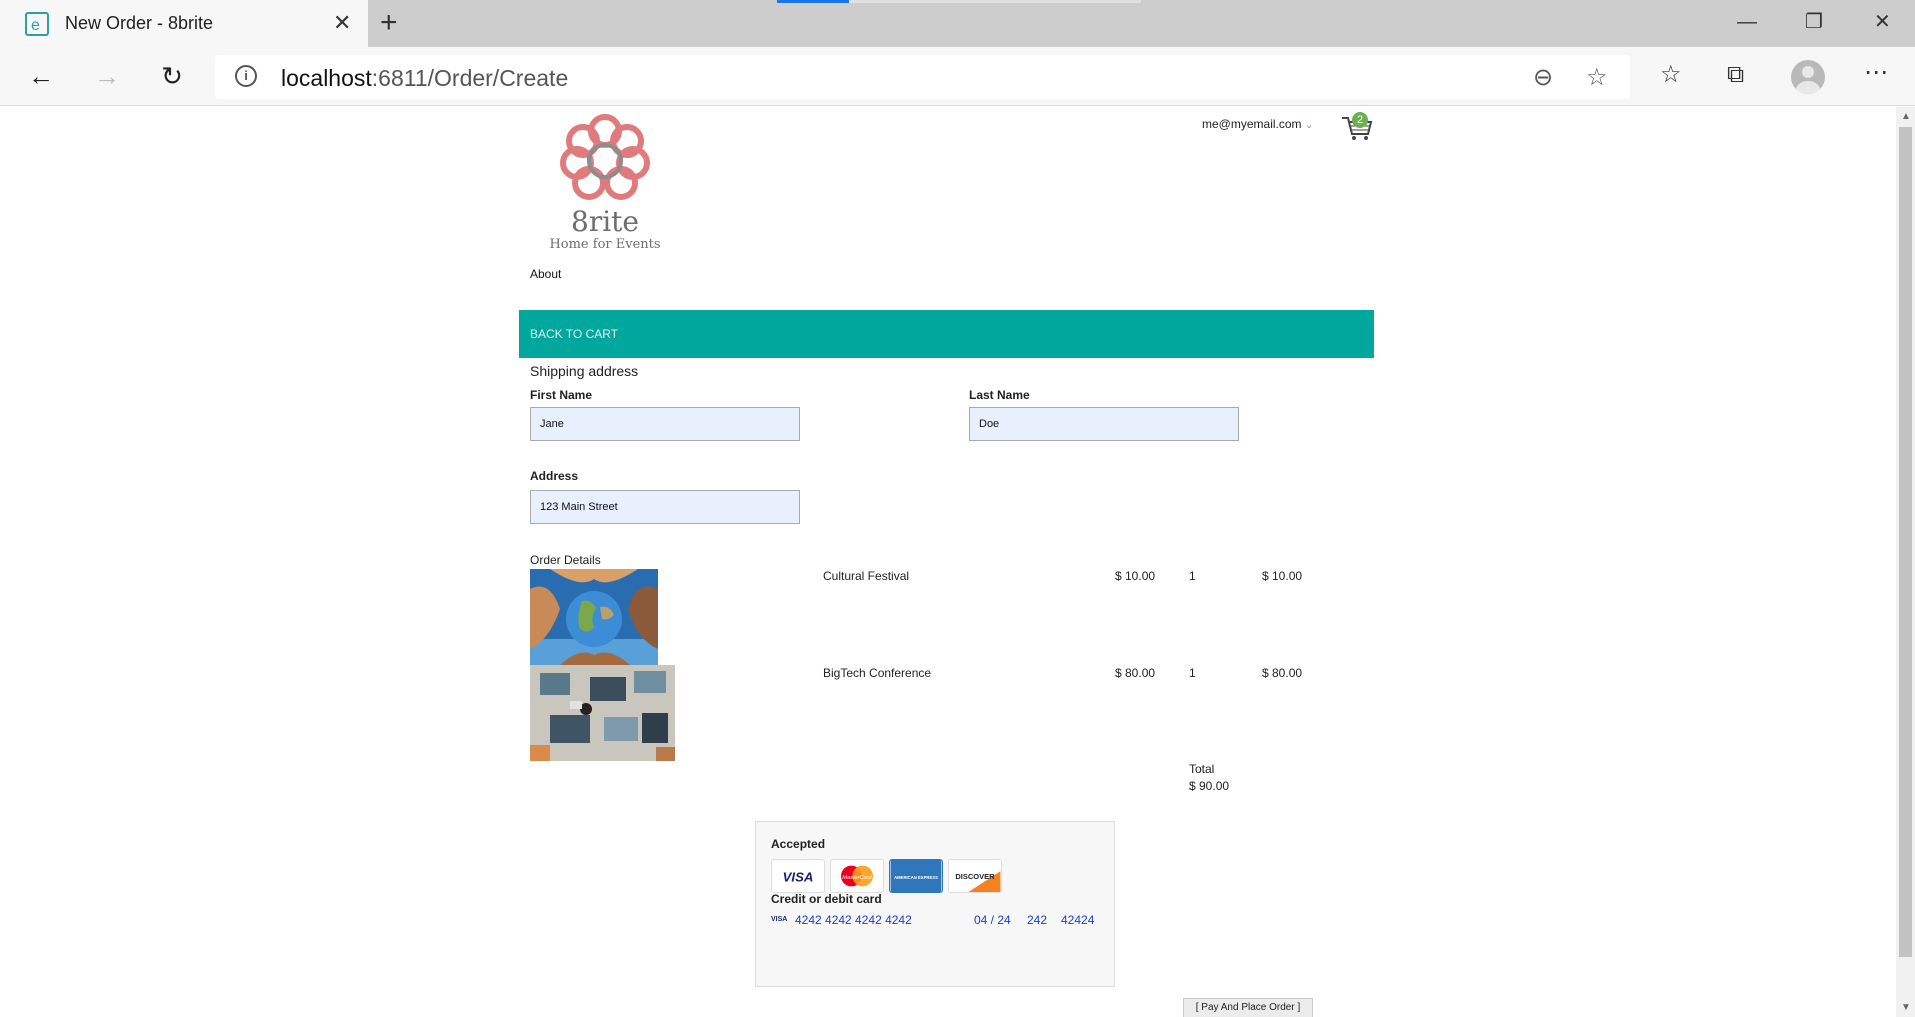  Describe the element at coordinates (554, 476) in the screenshot. I see `address-label: Address` at that location.